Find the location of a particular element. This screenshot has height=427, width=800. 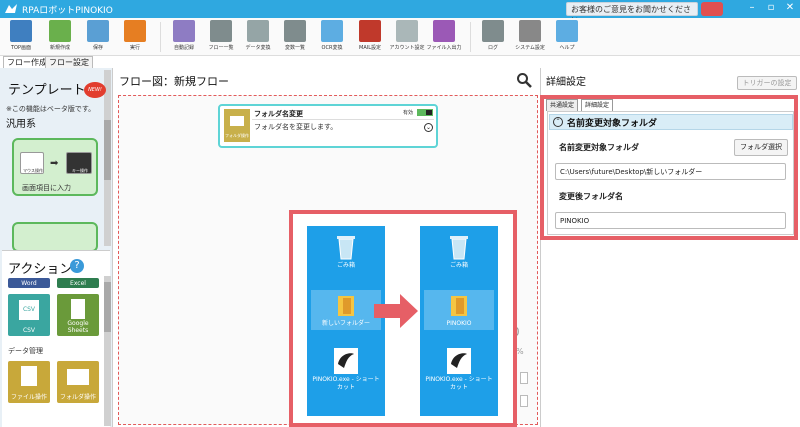

folder-operation-tile: フォルダ操作 is located at coordinates (78, 382).